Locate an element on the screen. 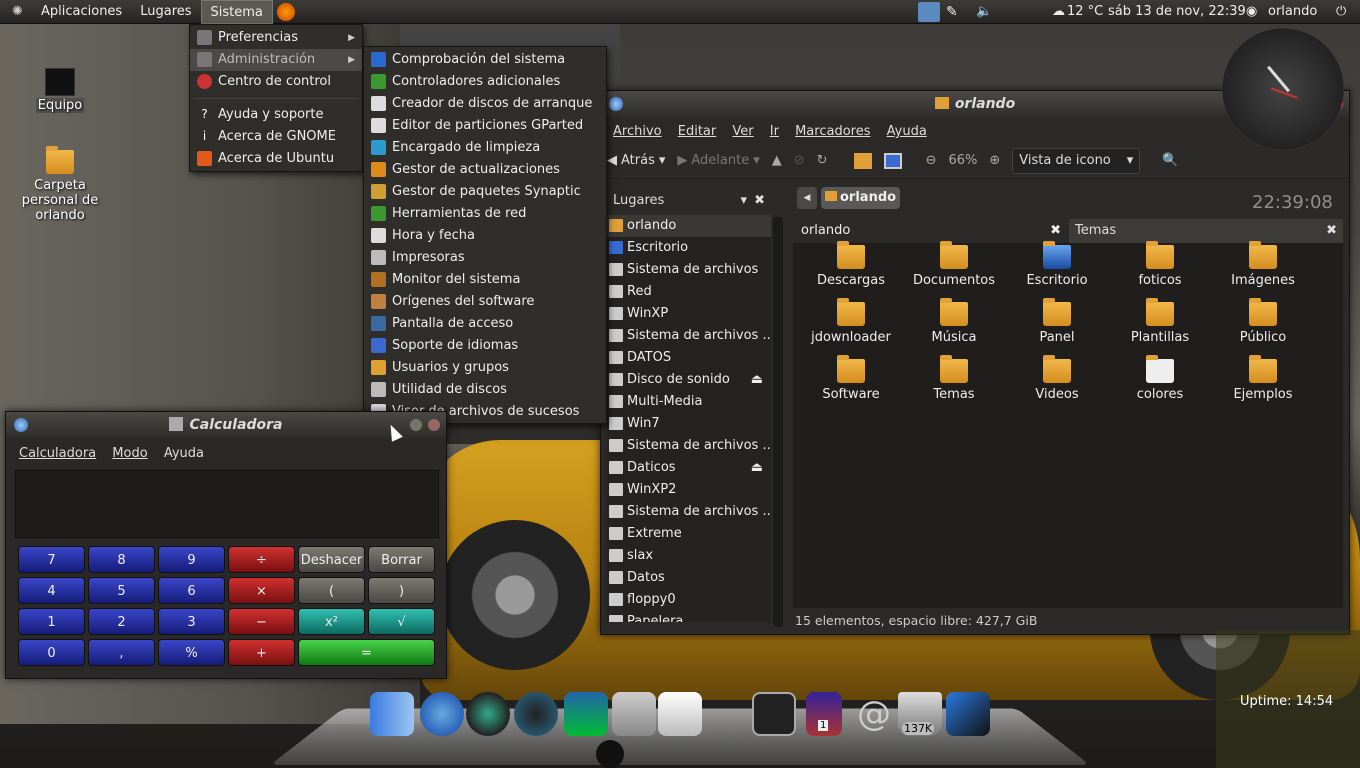 Image resolution: width=1360 pixels, height=768 pixels. calc-key: ( is located at coordinates (331, 590).